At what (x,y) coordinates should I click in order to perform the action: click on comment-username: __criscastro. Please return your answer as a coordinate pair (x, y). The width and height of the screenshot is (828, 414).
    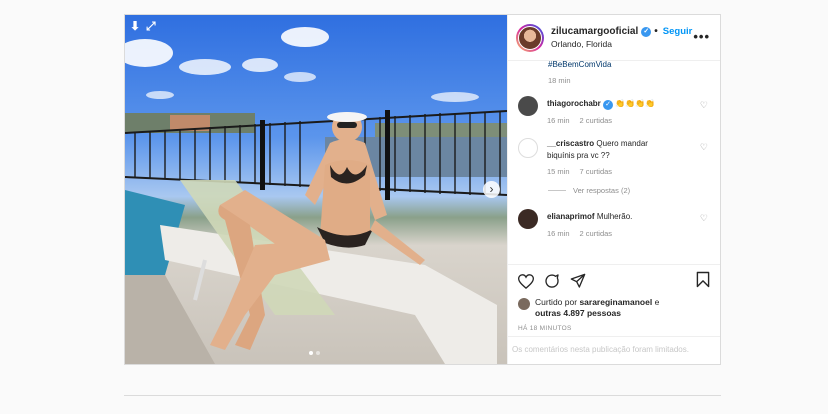
    Looking at the image, I should click on (570, 143).